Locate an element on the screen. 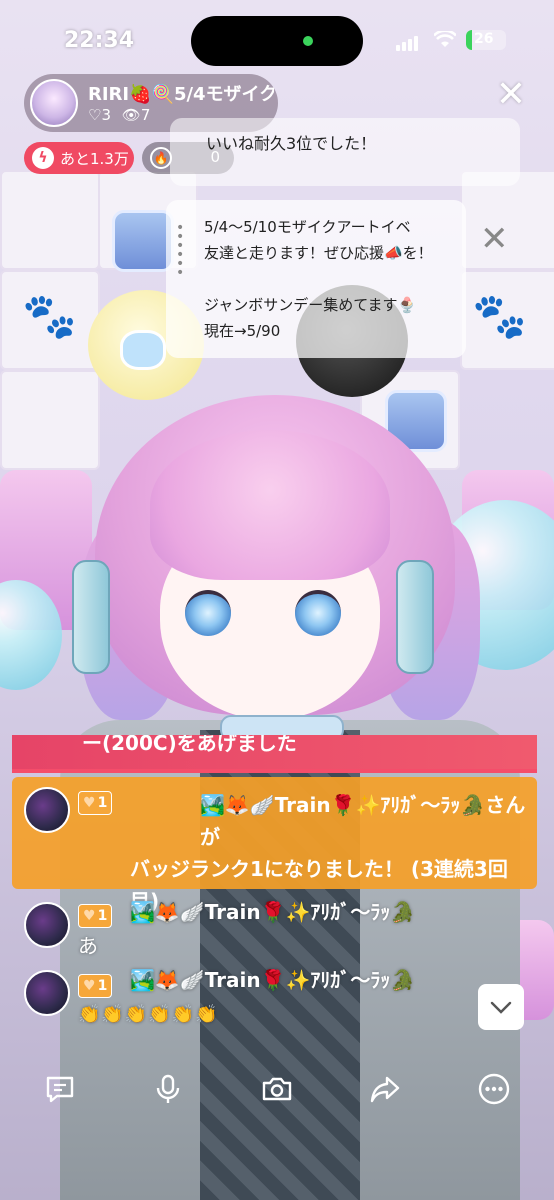 This screenshot has height=1200, width=554. character-bangs is located at coordinates (270, 505).